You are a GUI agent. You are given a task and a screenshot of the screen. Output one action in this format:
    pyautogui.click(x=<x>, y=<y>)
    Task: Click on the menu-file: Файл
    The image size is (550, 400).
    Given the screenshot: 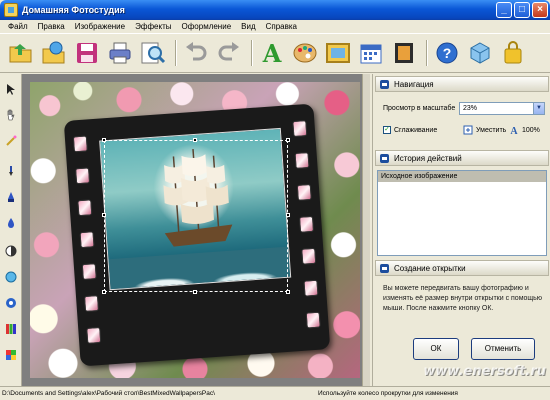 What is the action you would take?
    pyautogui.click(x=18, y=26)
    